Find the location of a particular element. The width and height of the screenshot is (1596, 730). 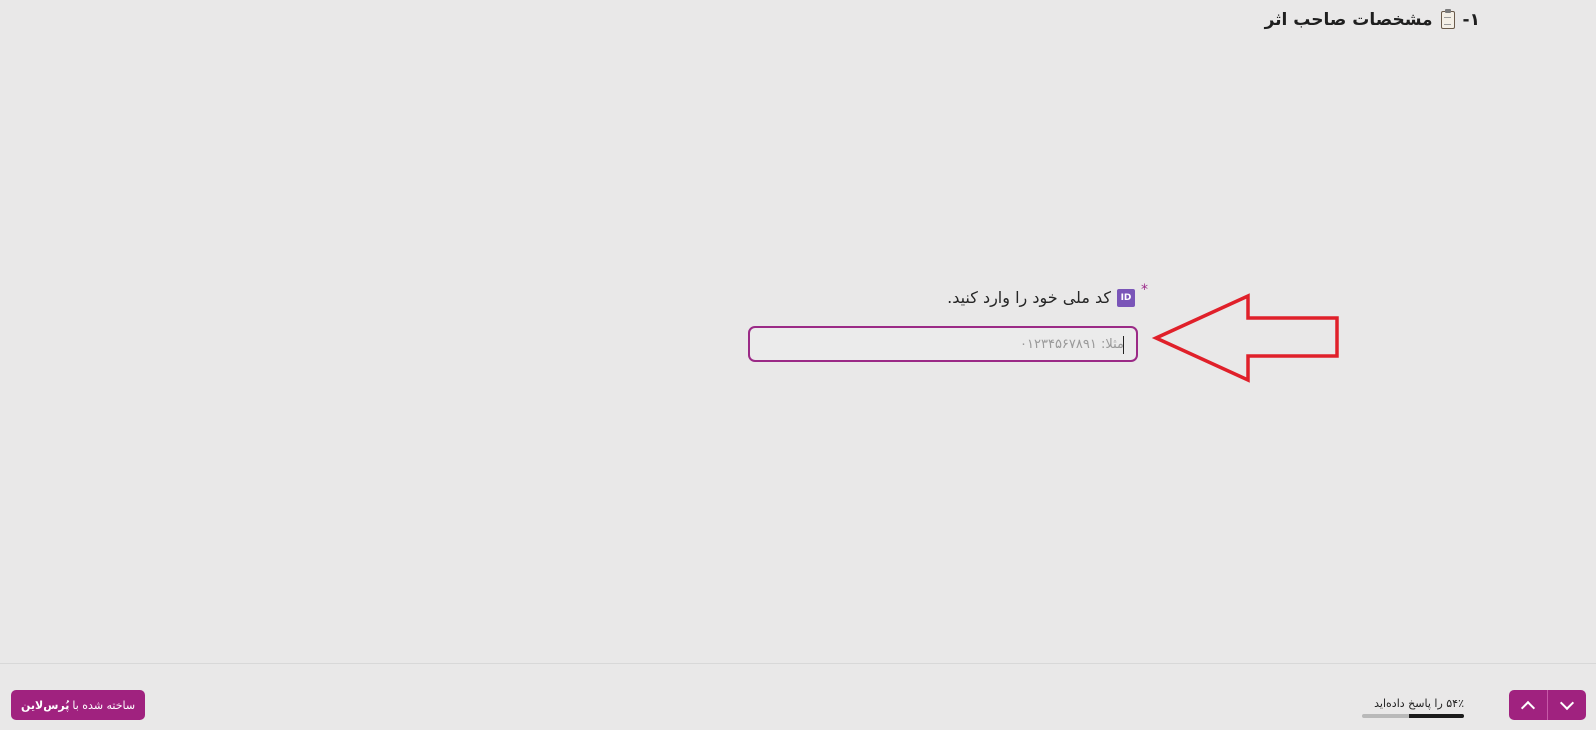

question-label: کد ملی خود را وارد کنید. is located at coordinates (1029, 297).